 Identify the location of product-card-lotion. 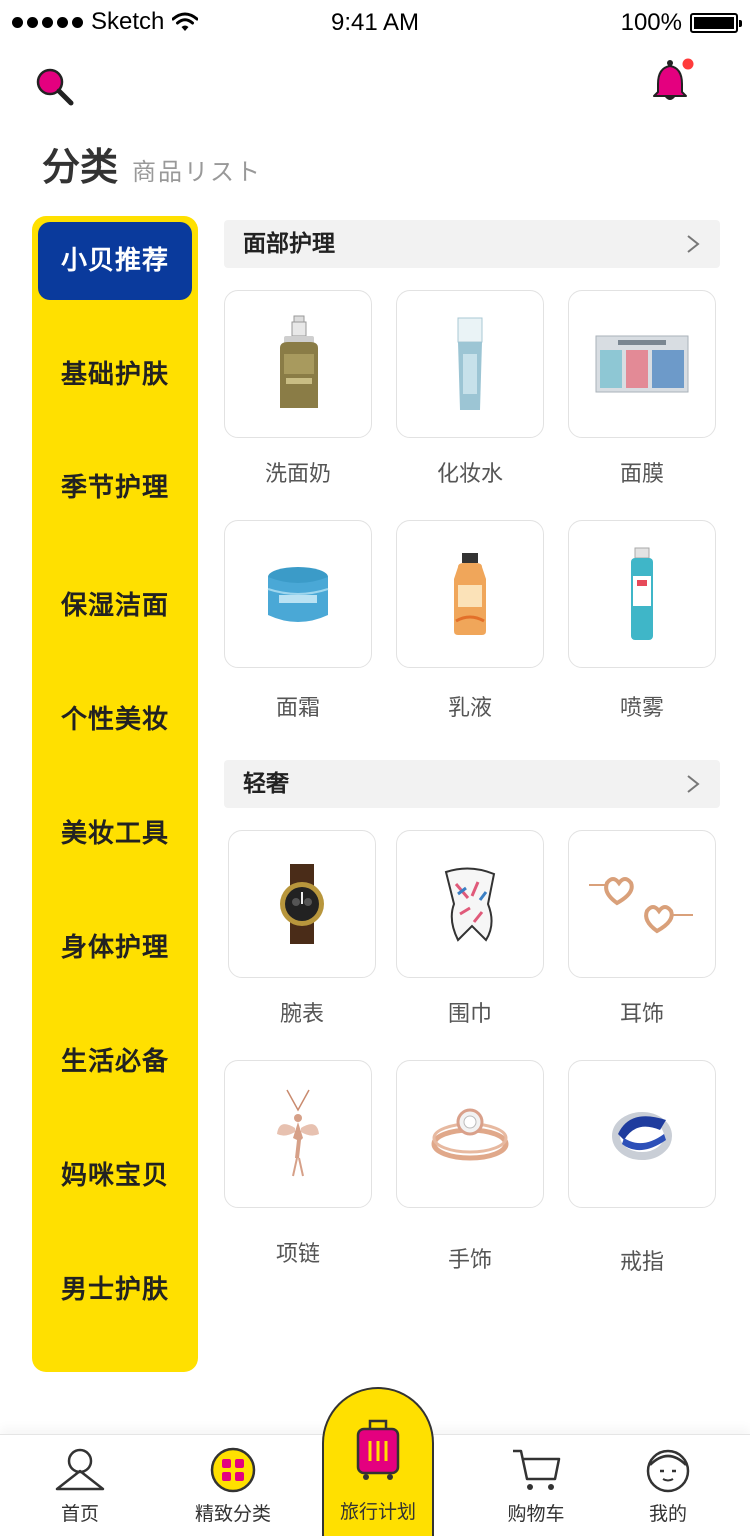
(470, 594).